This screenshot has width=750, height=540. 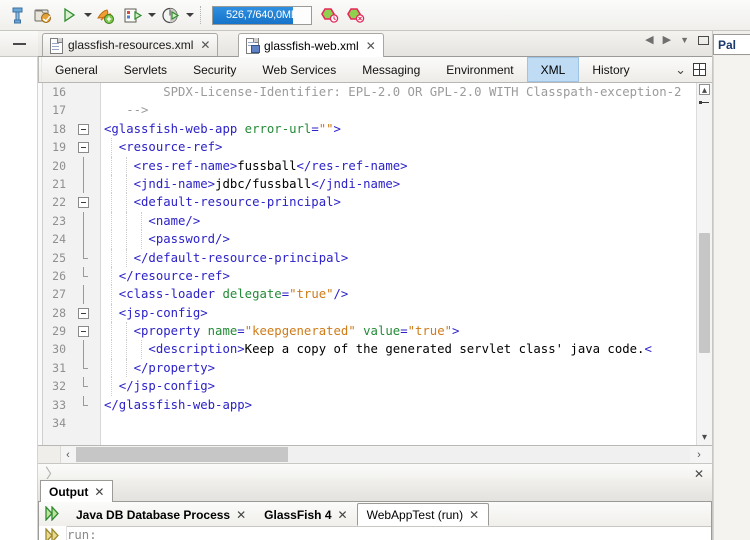 I want to click on code-line: 22 <default-resource-principal>, so click(x=375, y=202).